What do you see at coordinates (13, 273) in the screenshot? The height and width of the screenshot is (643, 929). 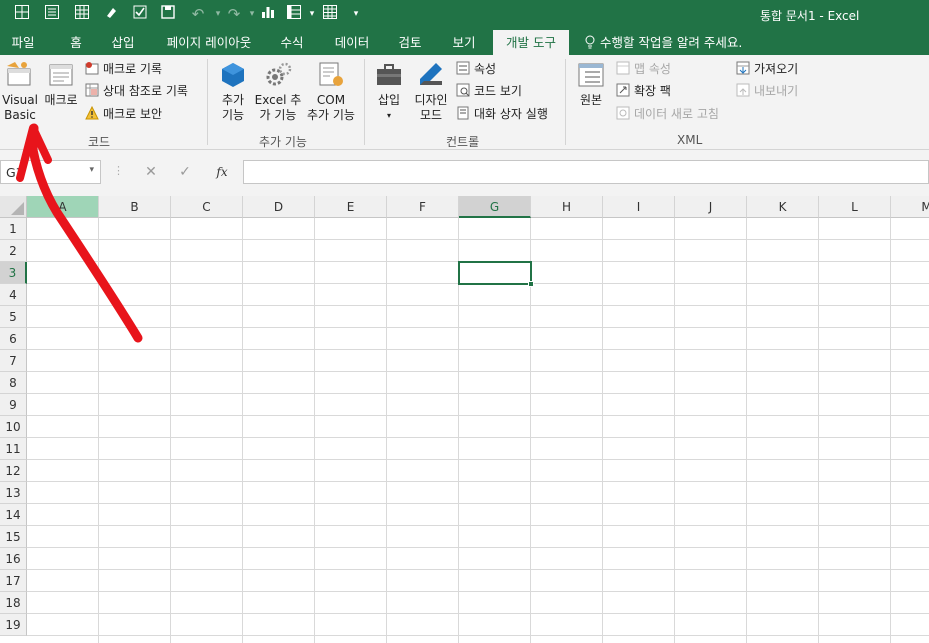 I see `row-header-3: 3` at bounding box center [13, 273].